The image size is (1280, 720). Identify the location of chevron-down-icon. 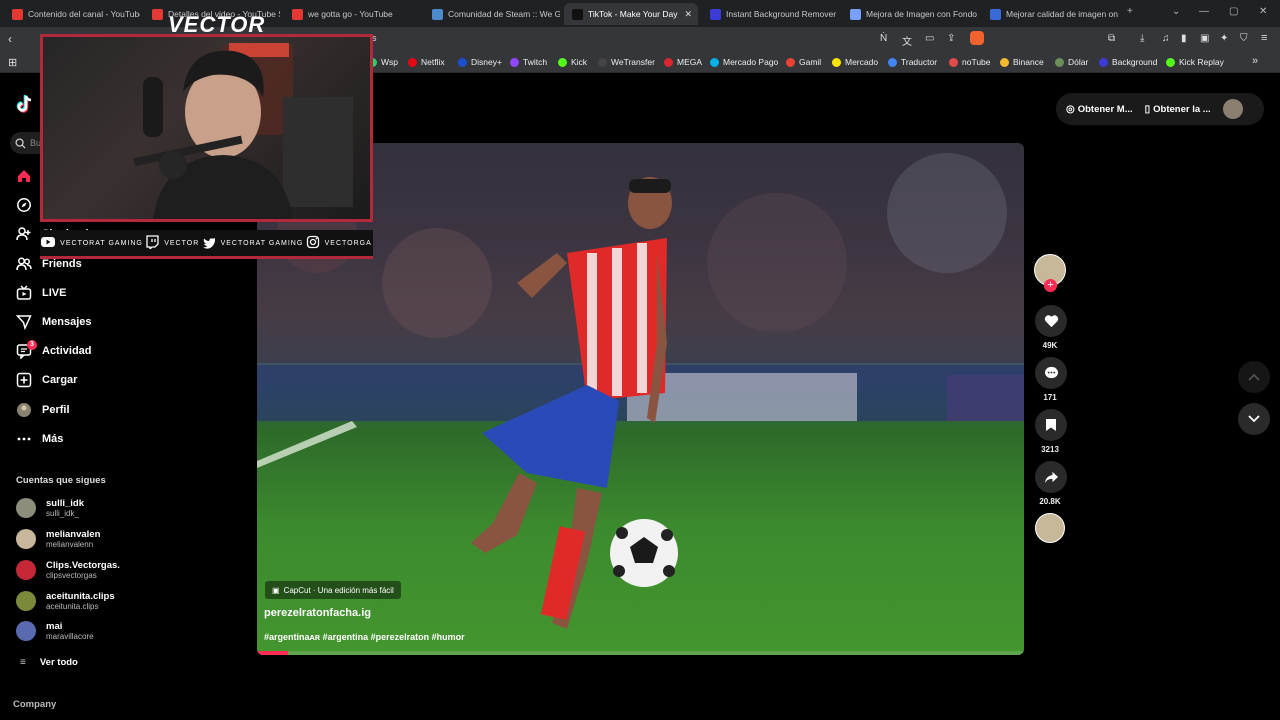
(1254, 419).